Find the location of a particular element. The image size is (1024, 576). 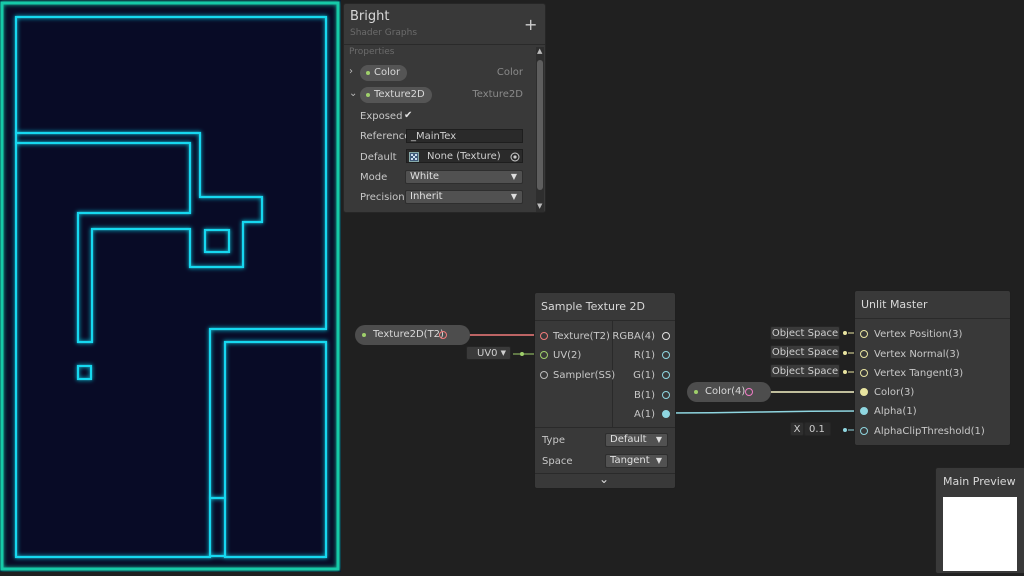

alpha-clip-input-port is located at coordinates (864, 431).